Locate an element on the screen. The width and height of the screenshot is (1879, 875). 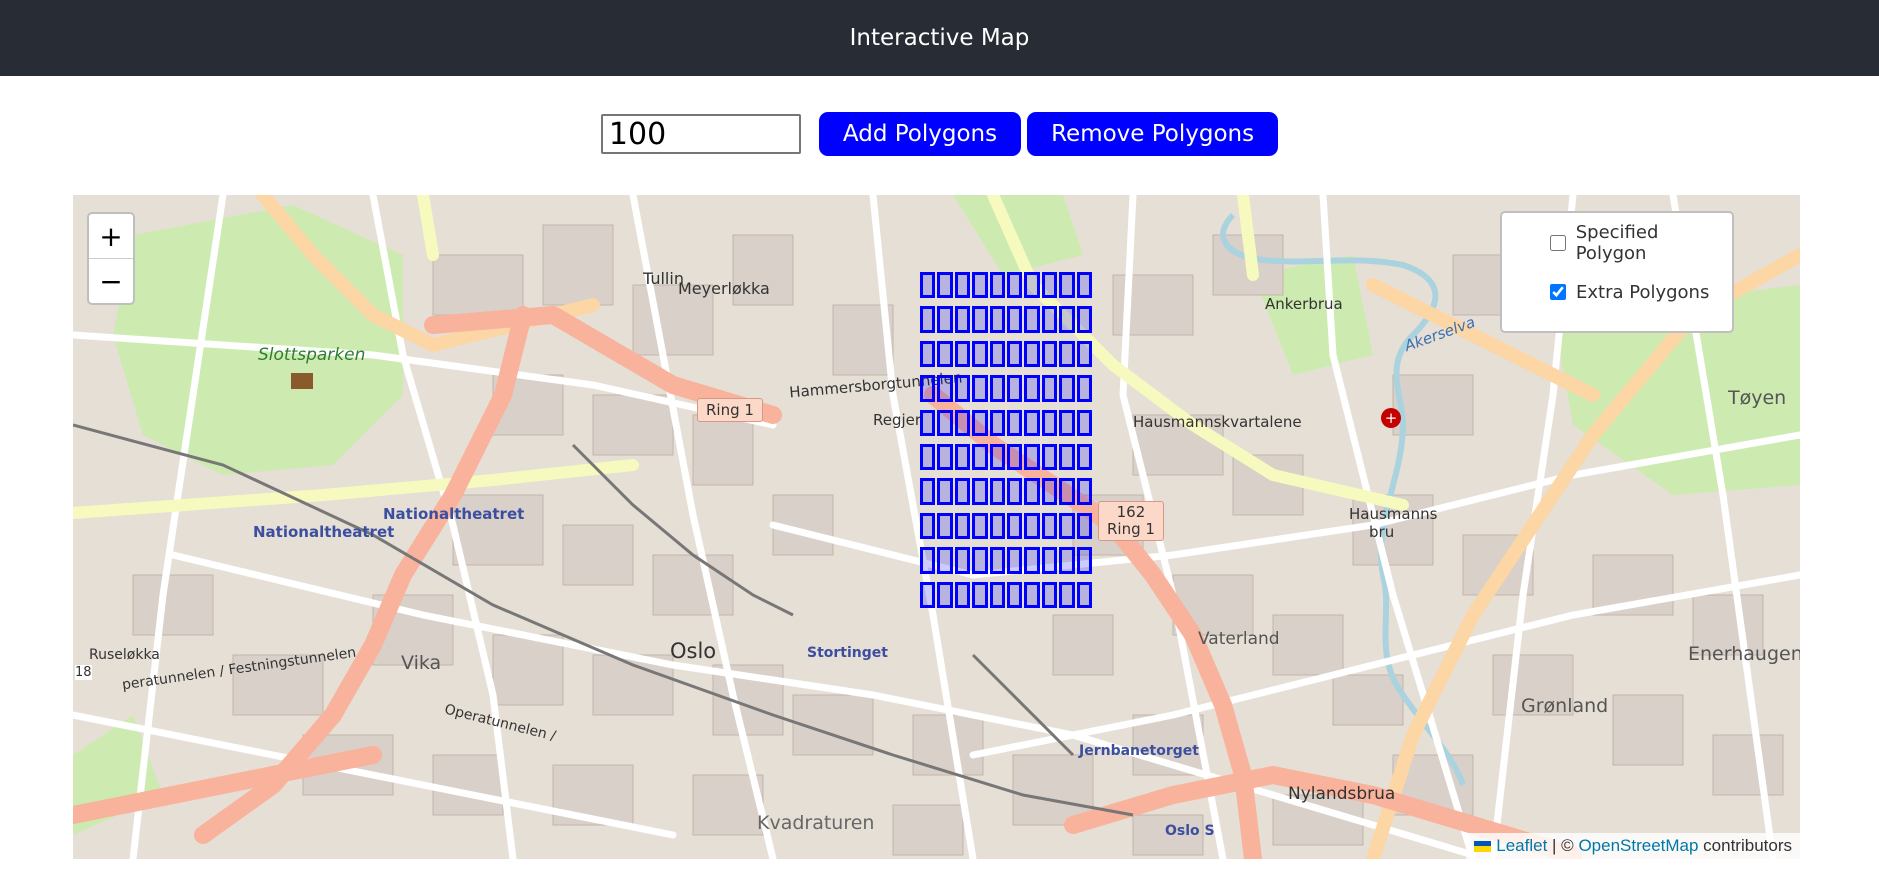
specified-polygon-checkbox is located at coordinates (1558, 243).